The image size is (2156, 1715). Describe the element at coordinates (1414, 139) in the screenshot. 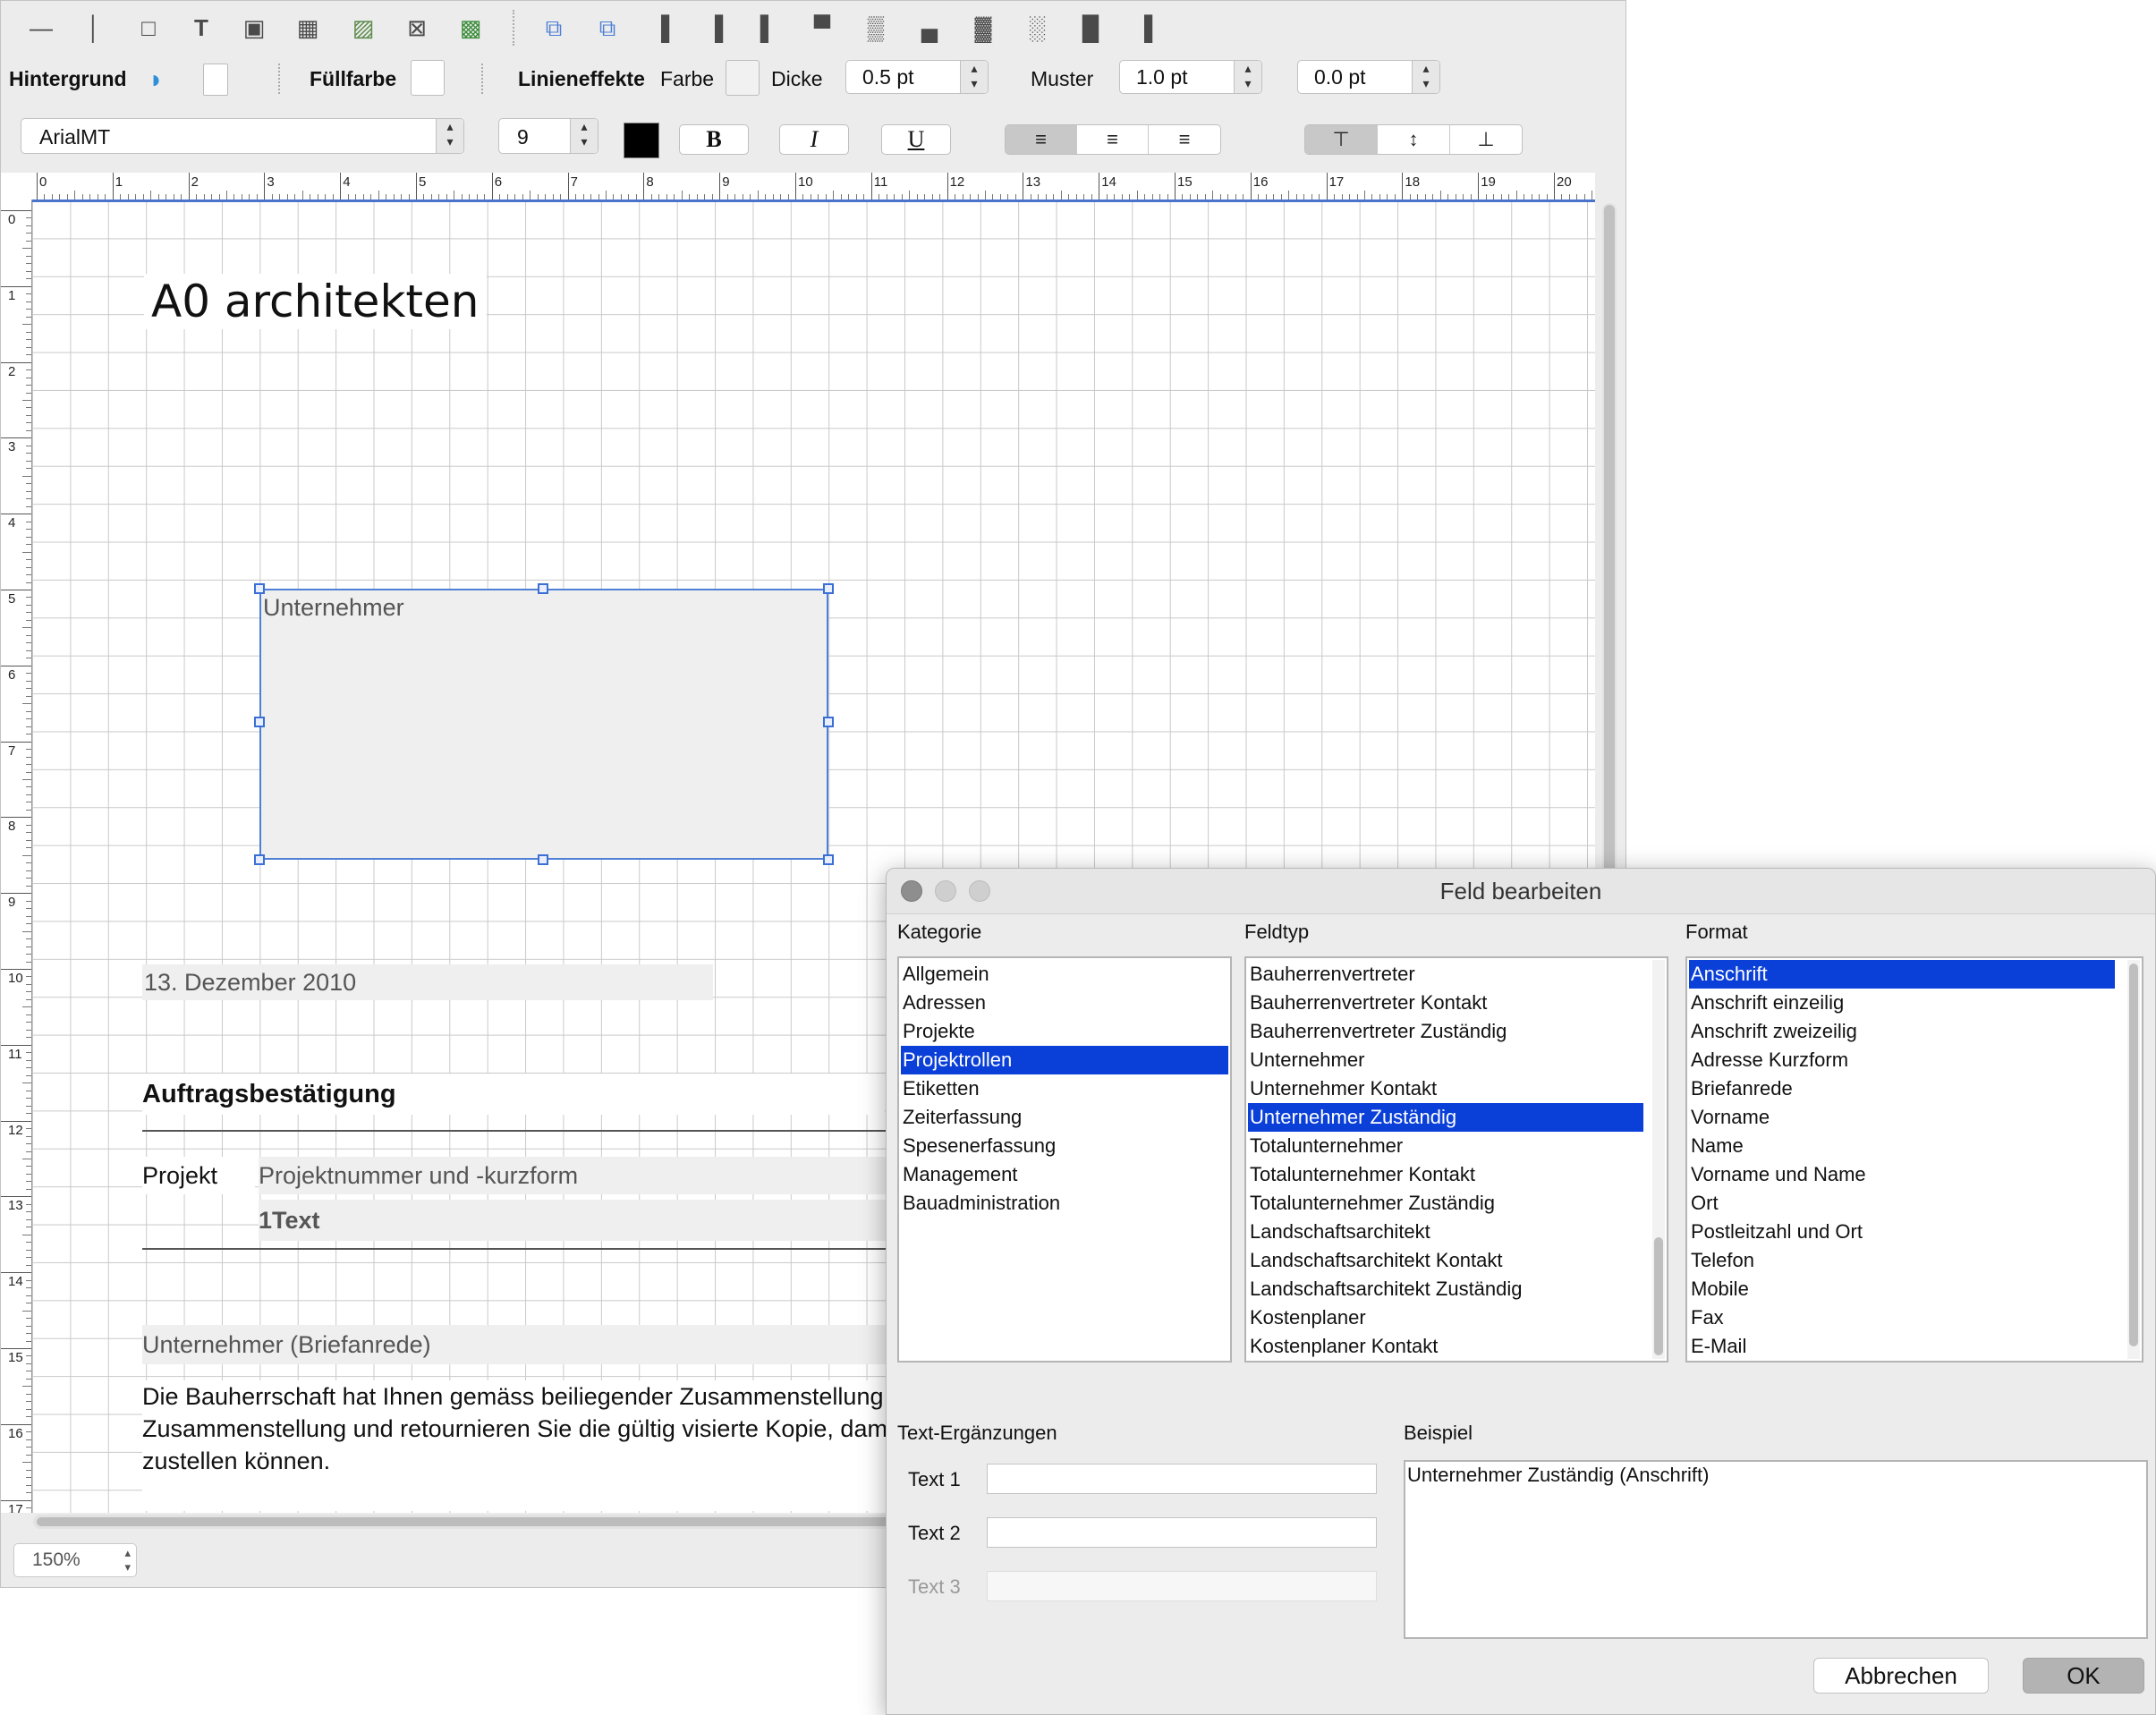

I see `valign-middle-icon: ↕` at that location.